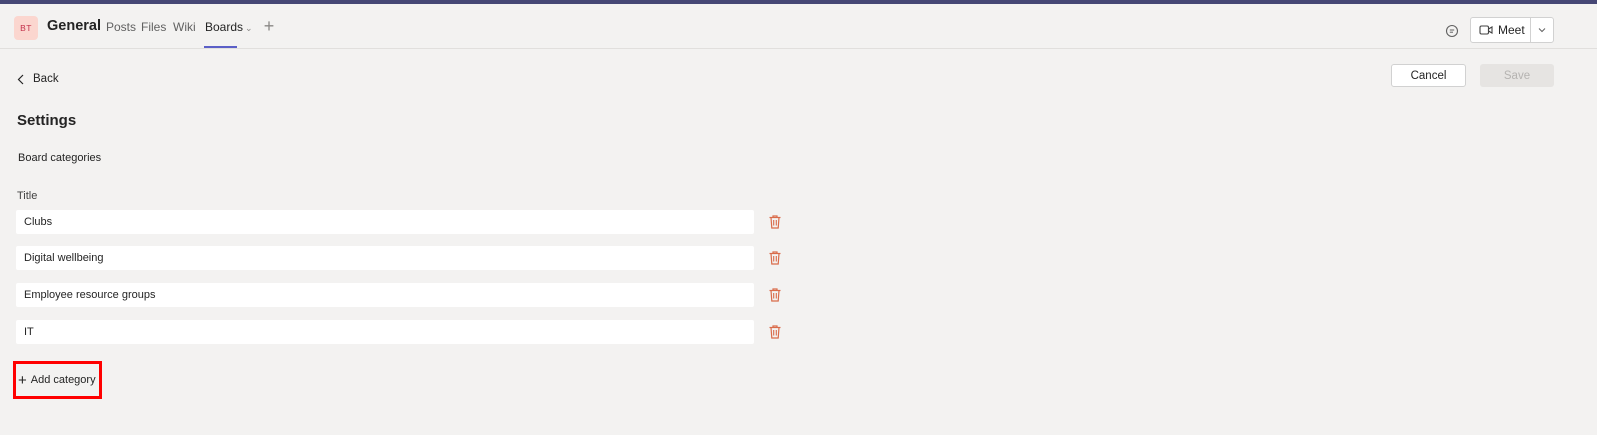 The height and width of the screenshot is (435, 1597). What do you see at coordinates (269, 26) in the screenshot?
I see `add-tab-icon: +` at bounding box center [269, 26].